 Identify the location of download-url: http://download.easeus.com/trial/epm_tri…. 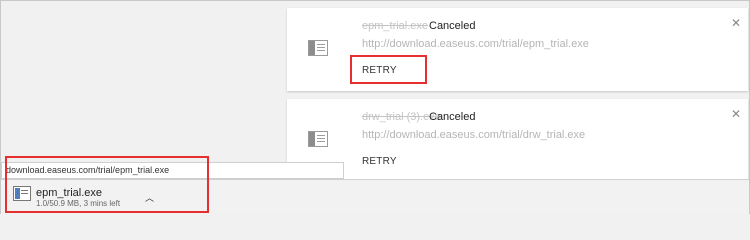
(475, 44).